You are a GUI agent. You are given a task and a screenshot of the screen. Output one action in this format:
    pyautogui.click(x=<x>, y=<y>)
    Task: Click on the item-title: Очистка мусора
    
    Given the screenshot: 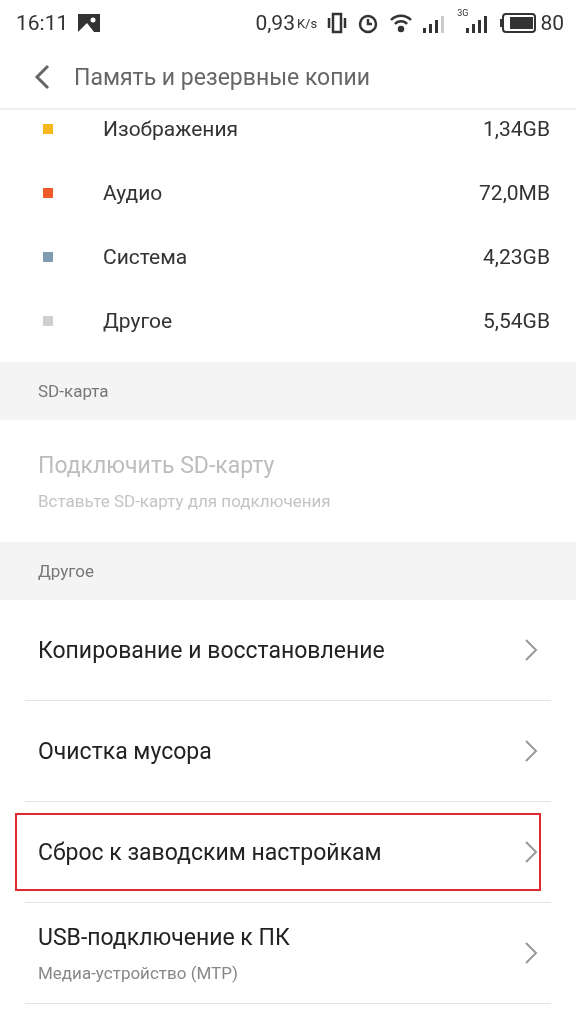 What is the action you would take?
    pyautogui.click(x=125, y=751)
    